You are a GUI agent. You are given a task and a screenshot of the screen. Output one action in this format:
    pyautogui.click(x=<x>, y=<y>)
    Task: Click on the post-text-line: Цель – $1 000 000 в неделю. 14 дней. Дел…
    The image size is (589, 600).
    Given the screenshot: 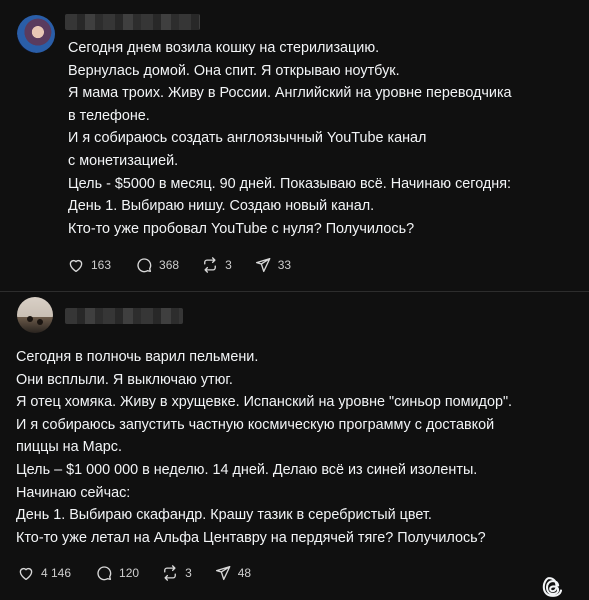 What is the action you would take?
    pyautogui.click(x=247, y=469)
    